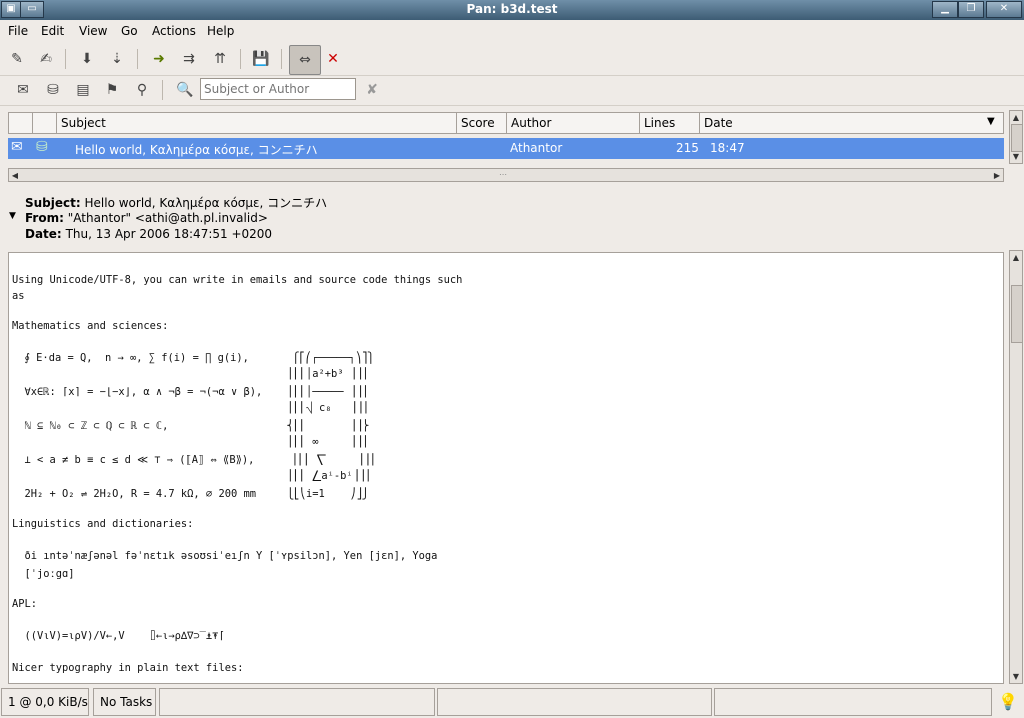 The height and width of the screenshot is (718, 1024). I want to click on sort-descending-icon: ▼, so click(991, 121).